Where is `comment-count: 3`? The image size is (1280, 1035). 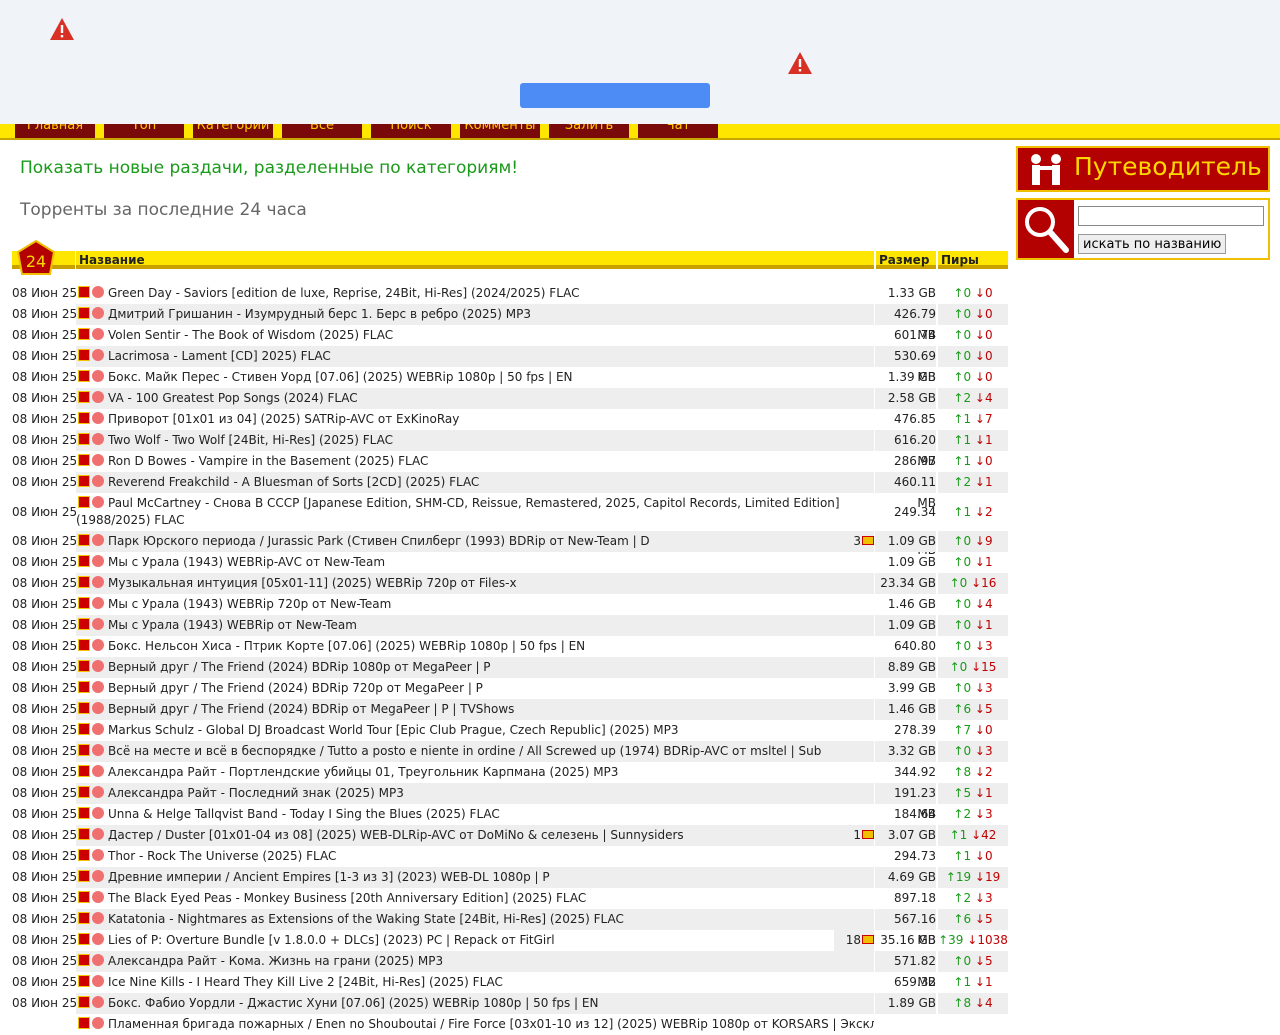
comment-count: 3 is located at coordinates (854, 541).